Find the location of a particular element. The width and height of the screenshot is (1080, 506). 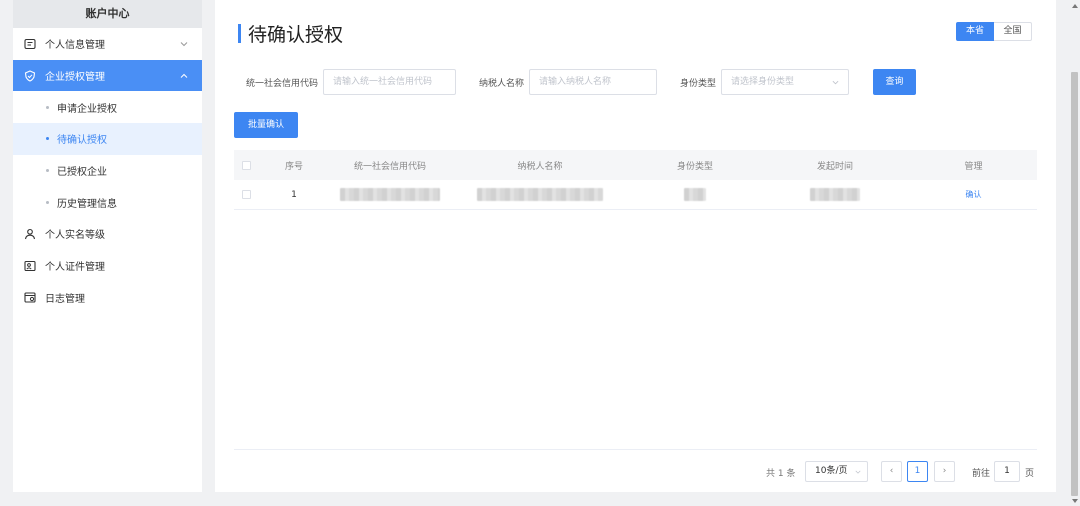

query-button: 查询 is located at coordinates (894, 82).